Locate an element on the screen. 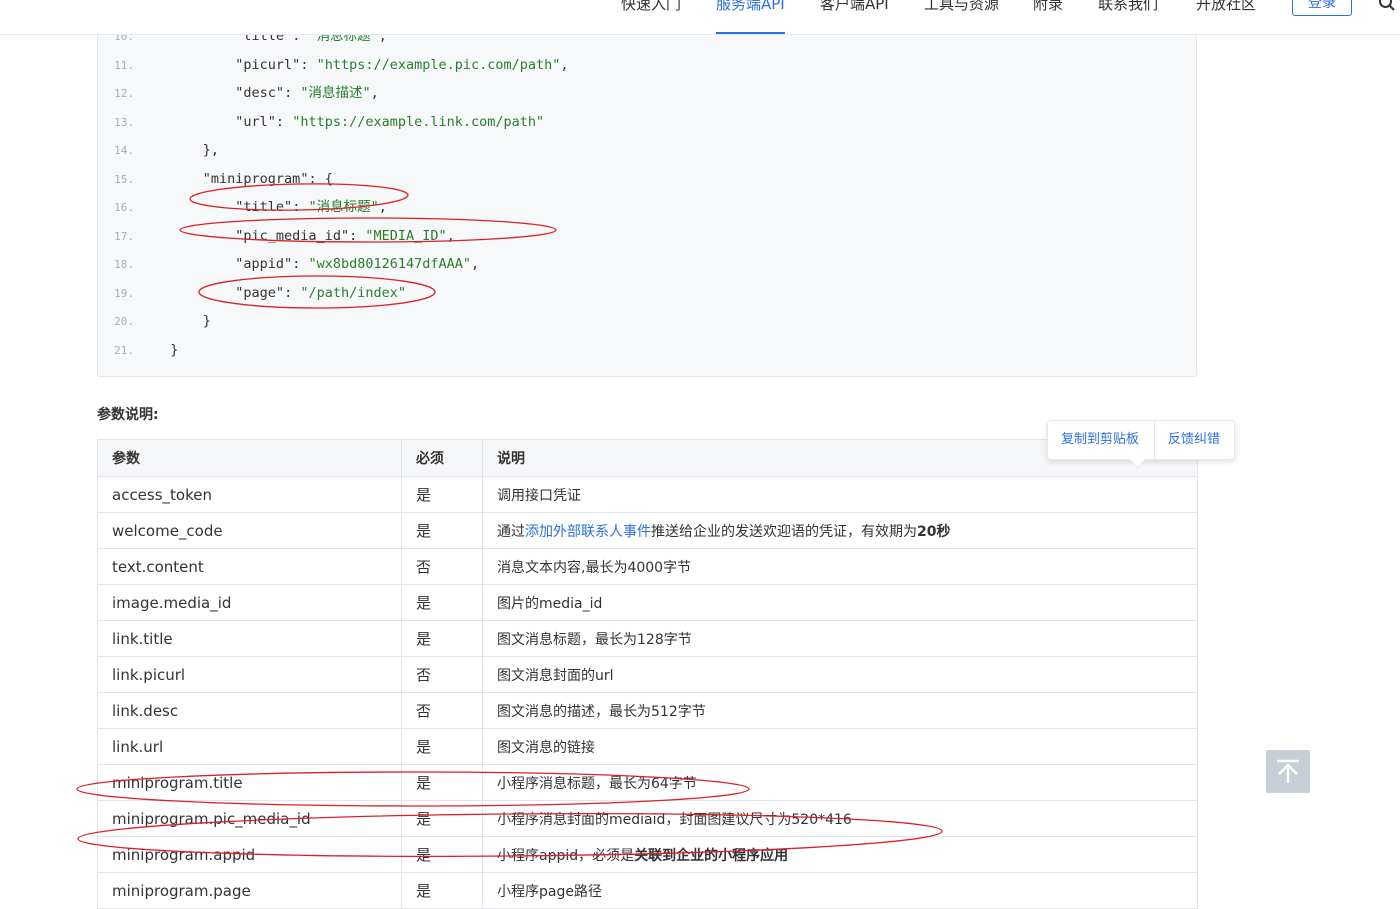  table-row: text.content 否消息文本内容,最长为4000字节 is located at coordinates (647, 566).